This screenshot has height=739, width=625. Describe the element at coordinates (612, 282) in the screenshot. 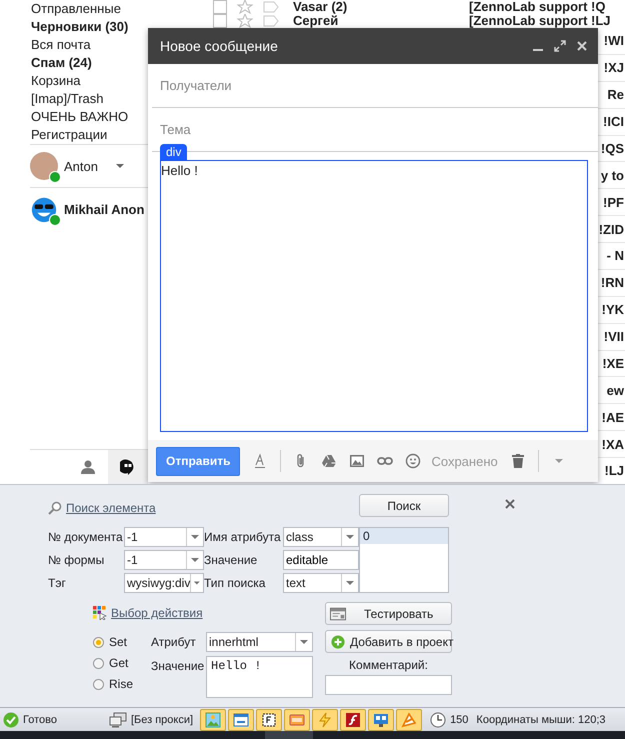

I see `mail-subject: !RN` at that location.